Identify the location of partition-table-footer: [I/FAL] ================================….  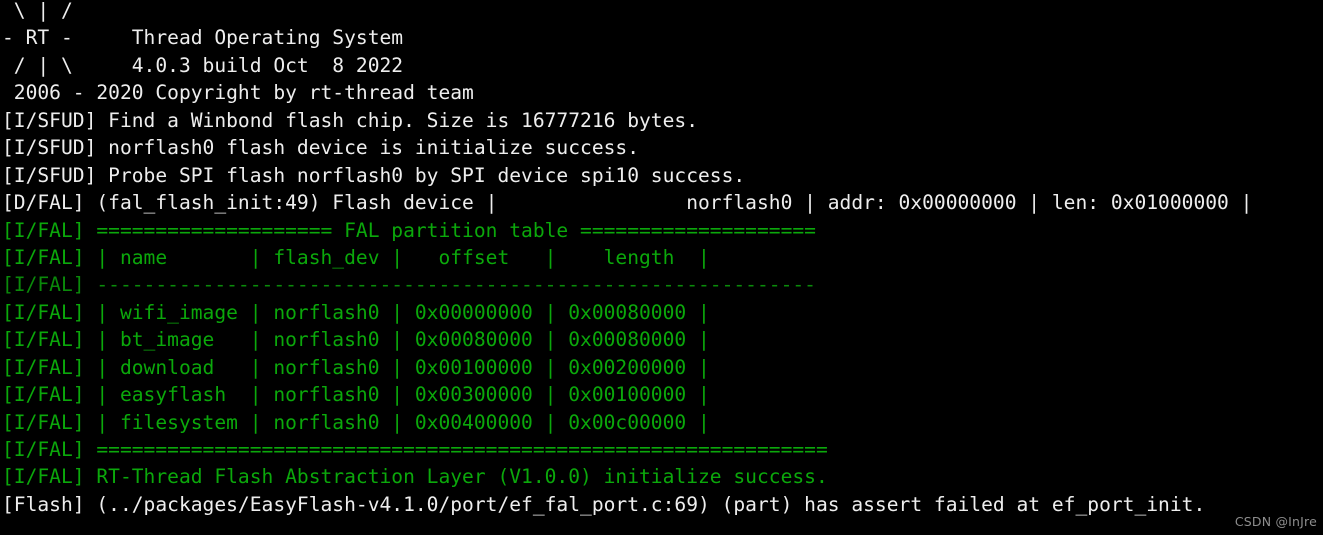
(415, 449).